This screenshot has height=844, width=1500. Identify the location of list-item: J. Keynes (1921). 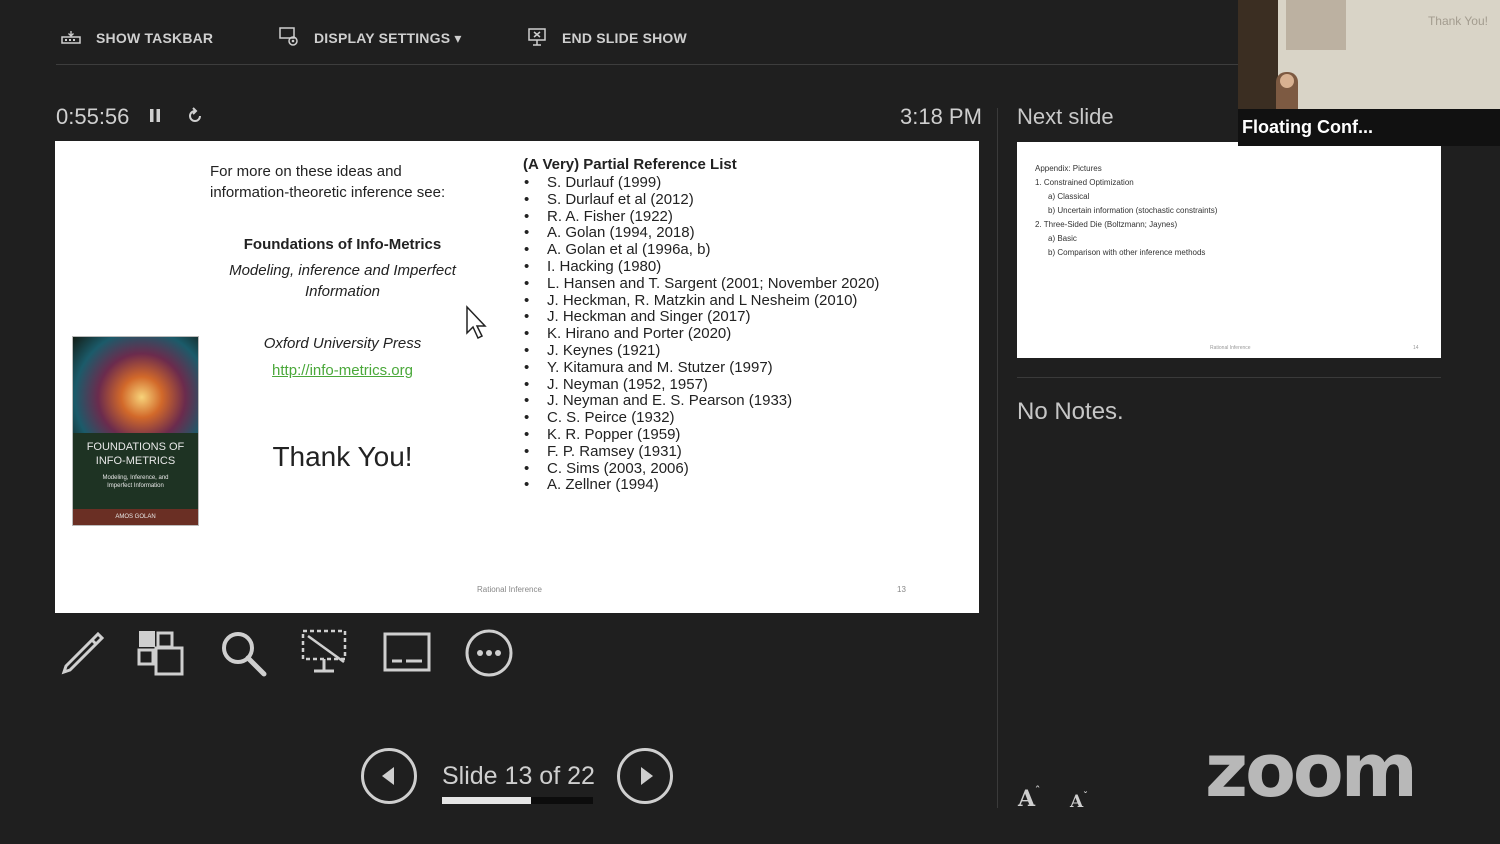
(738, 351).